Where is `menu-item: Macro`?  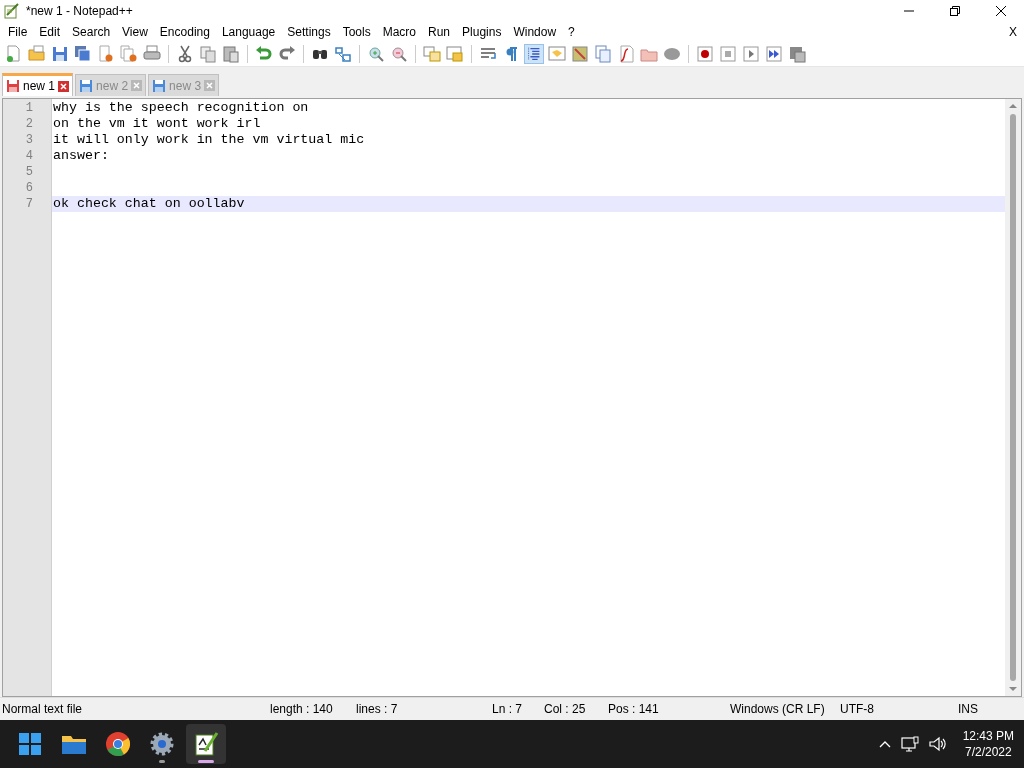 menu-item: Macro is located at coordinates (399, 32).